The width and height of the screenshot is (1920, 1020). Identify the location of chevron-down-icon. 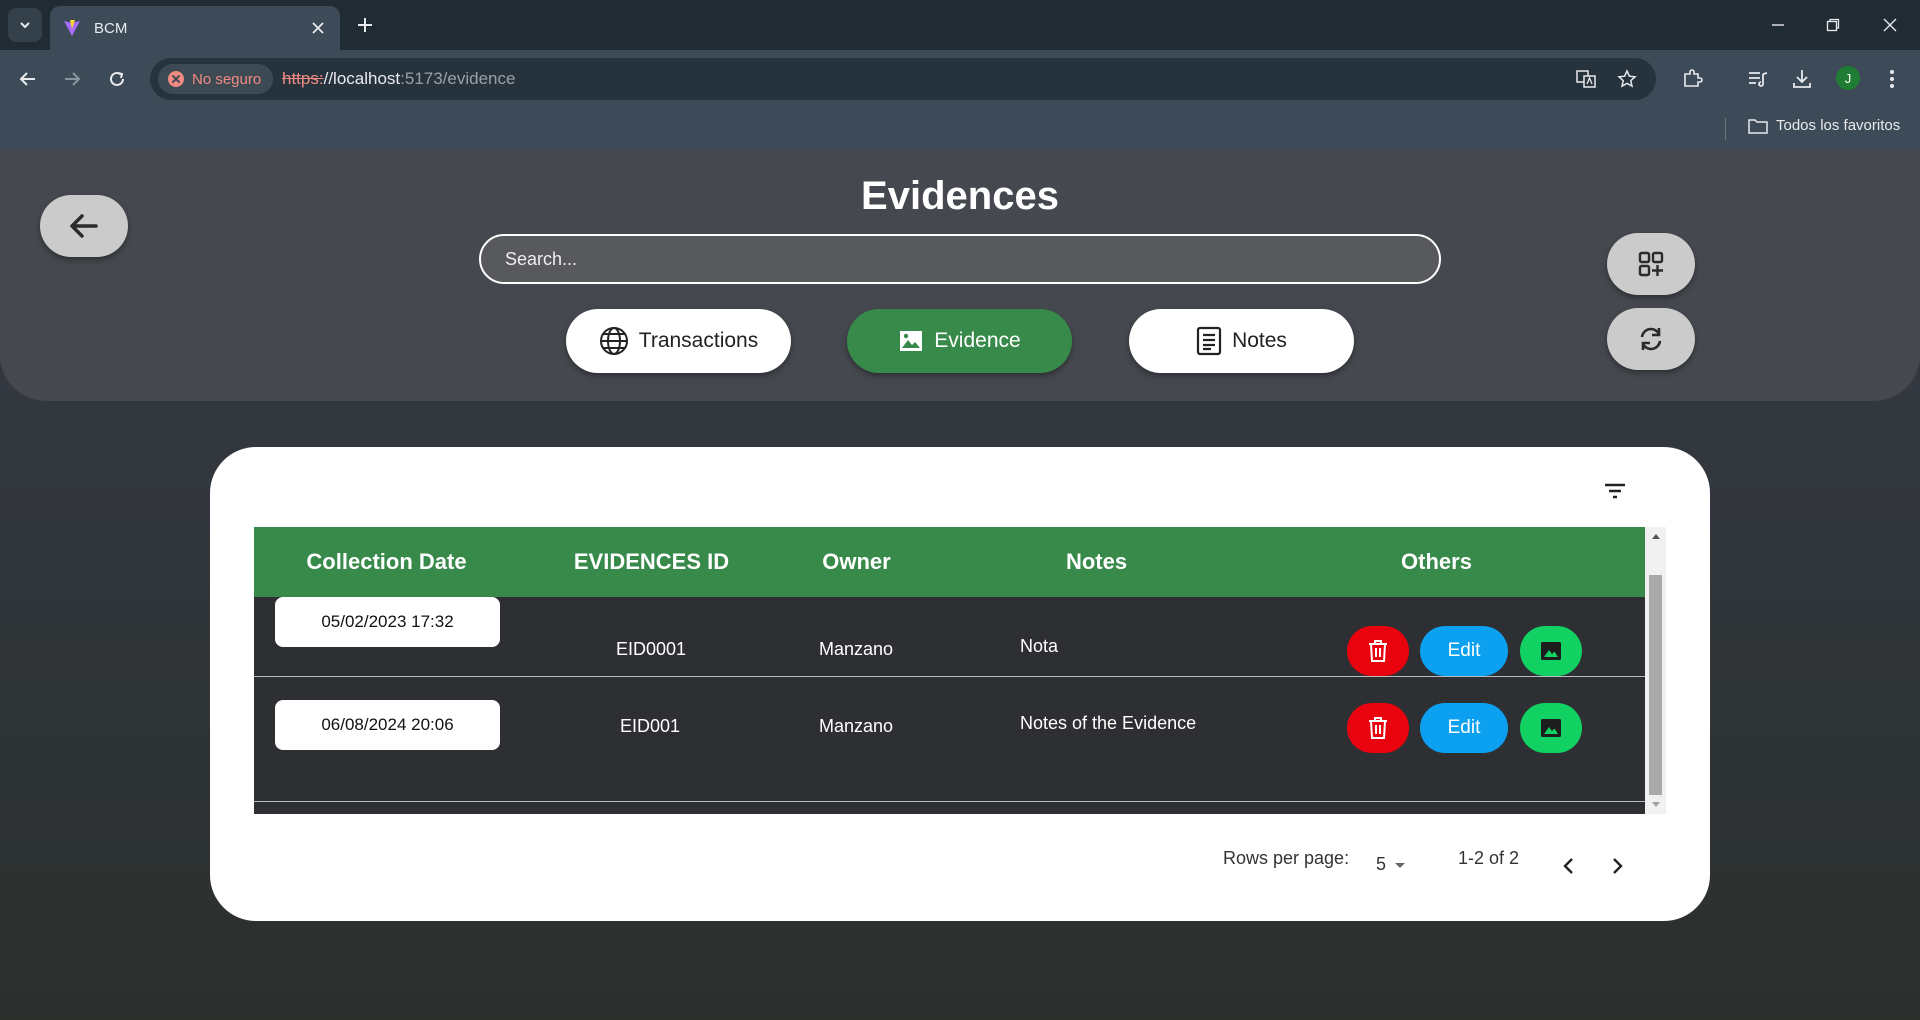
(25, 25).